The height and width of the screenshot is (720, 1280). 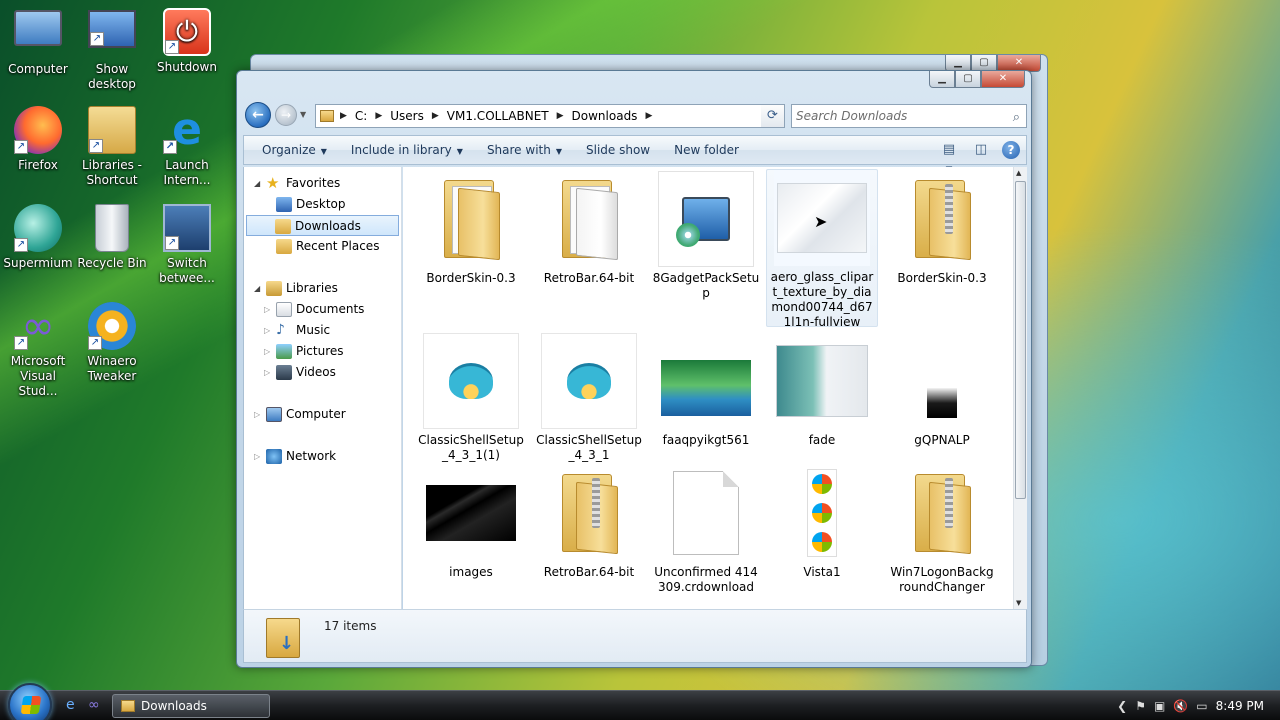 I want to click on back-button: ←, so click(x=258, y=115).